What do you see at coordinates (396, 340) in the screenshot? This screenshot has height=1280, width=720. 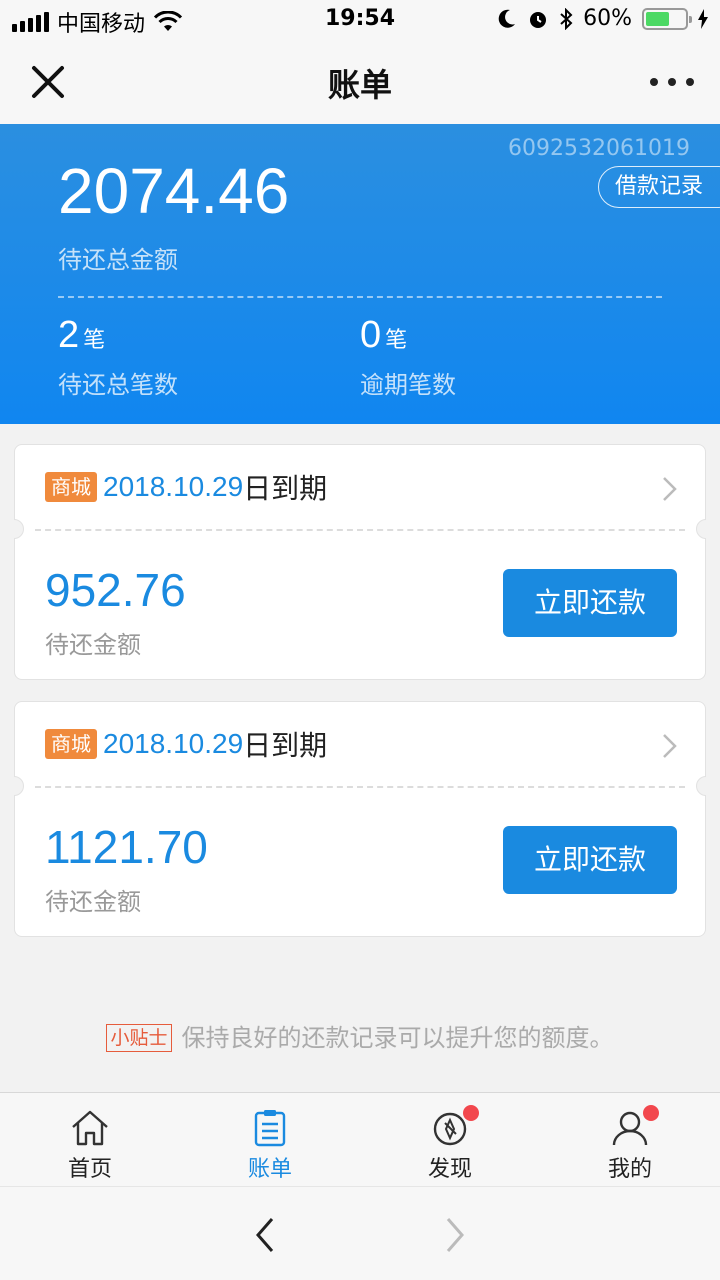 I see `overdue-unit: 笔` at bounding box center [396, 340].